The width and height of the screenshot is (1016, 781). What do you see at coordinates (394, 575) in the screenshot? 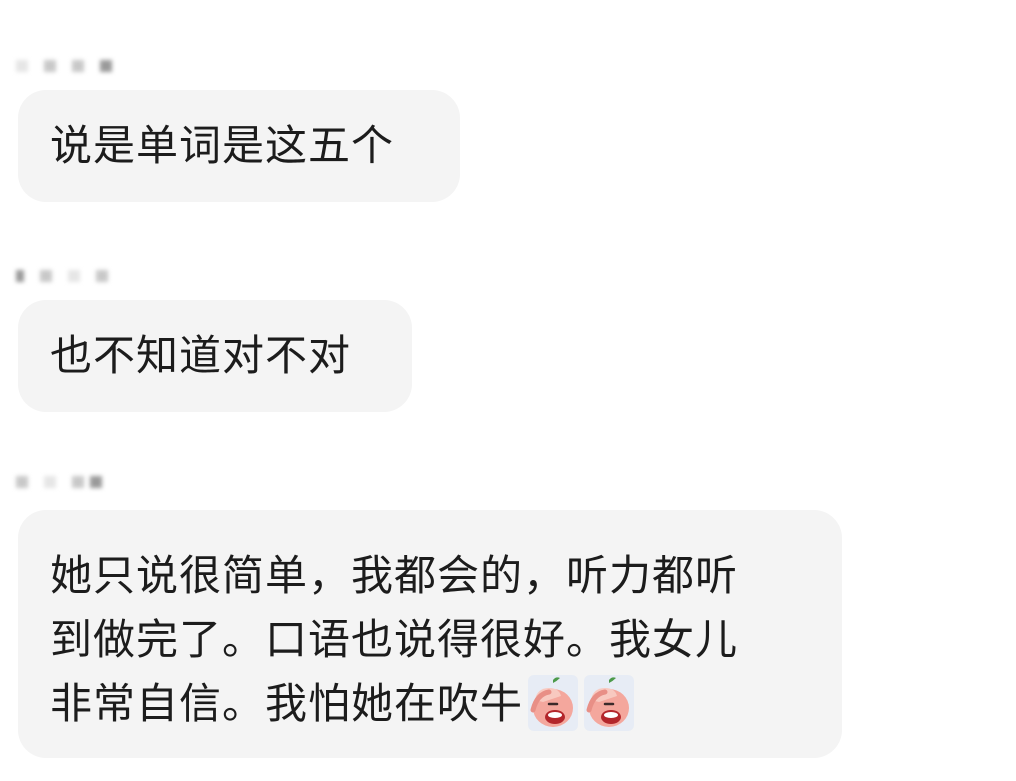
I see `message-text-line: 她只说很简单，我都会的，听力都听` at bounding box center [394, 575].